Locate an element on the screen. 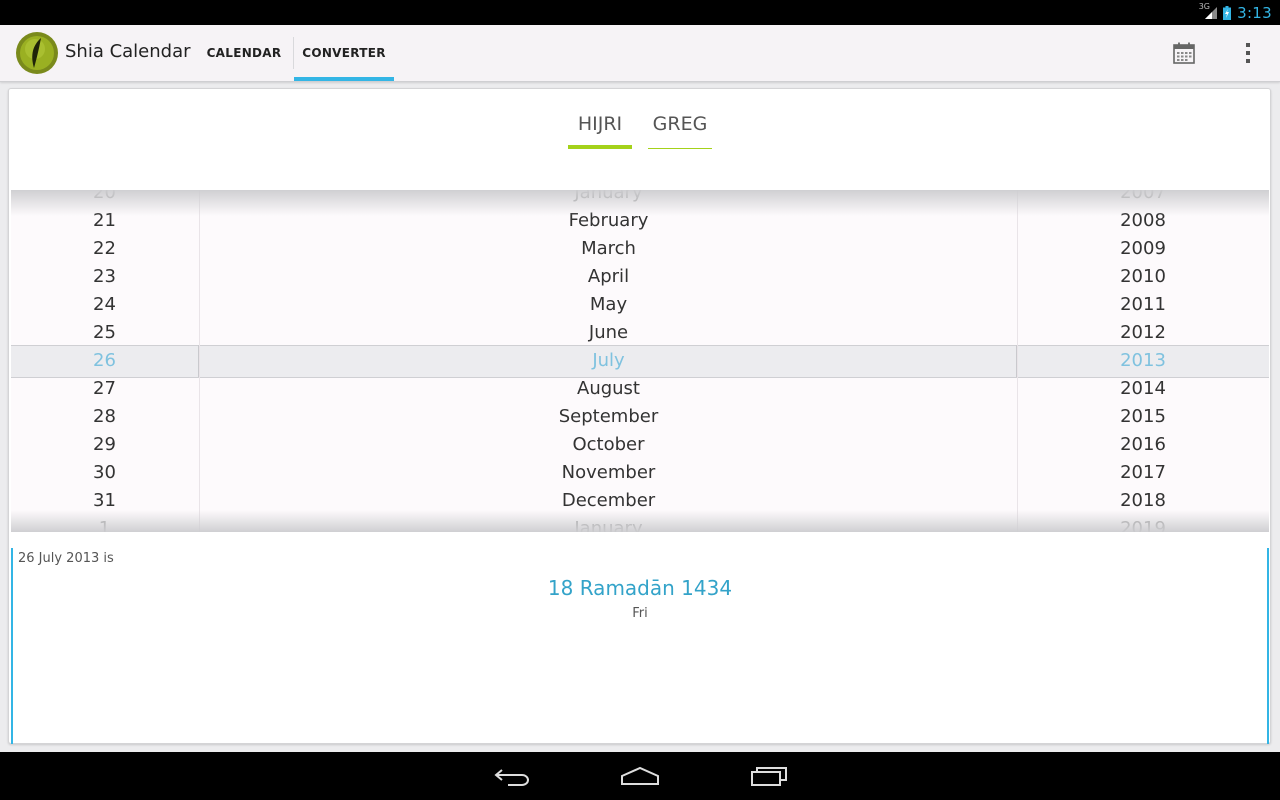 The width and height of the screenshot is (1280, 800). picker-month-option: April is located at coordinates (608, 277).